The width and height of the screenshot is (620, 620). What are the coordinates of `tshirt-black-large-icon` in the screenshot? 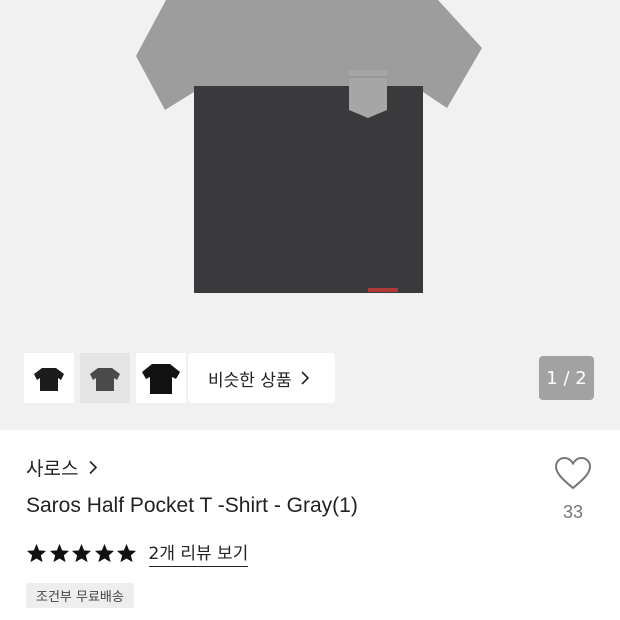 It's located at (161, 379).